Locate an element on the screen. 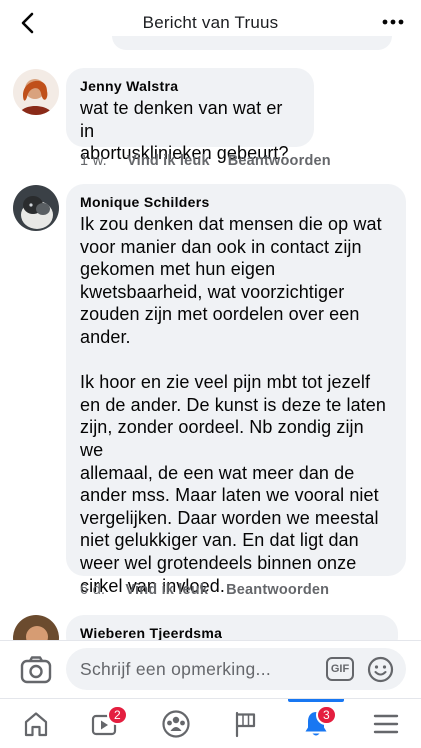 The image size is (421, 748). nav-notifications: 3 is located at coordinates (316, 723).